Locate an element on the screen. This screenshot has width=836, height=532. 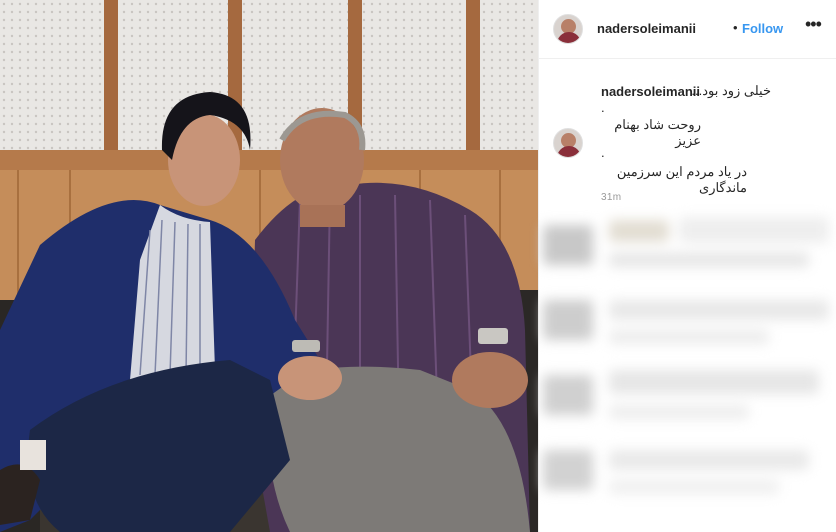
author-username: nadersoleimanii is located at coordinates (646, 28).